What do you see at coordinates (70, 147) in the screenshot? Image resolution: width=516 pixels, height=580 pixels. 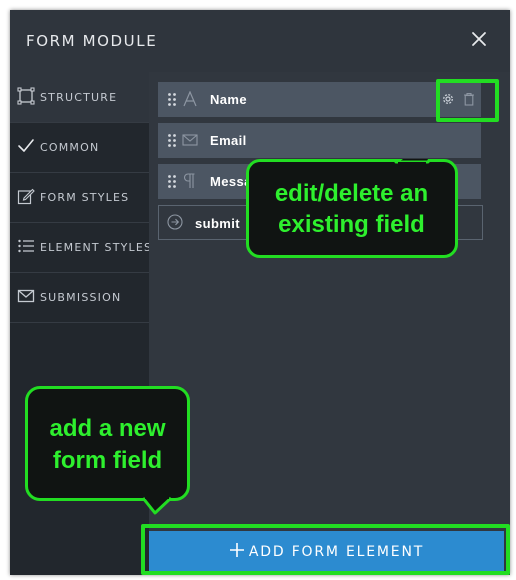 I see `sidebar-item-label: COMMON` at bounding box center [70, 147].